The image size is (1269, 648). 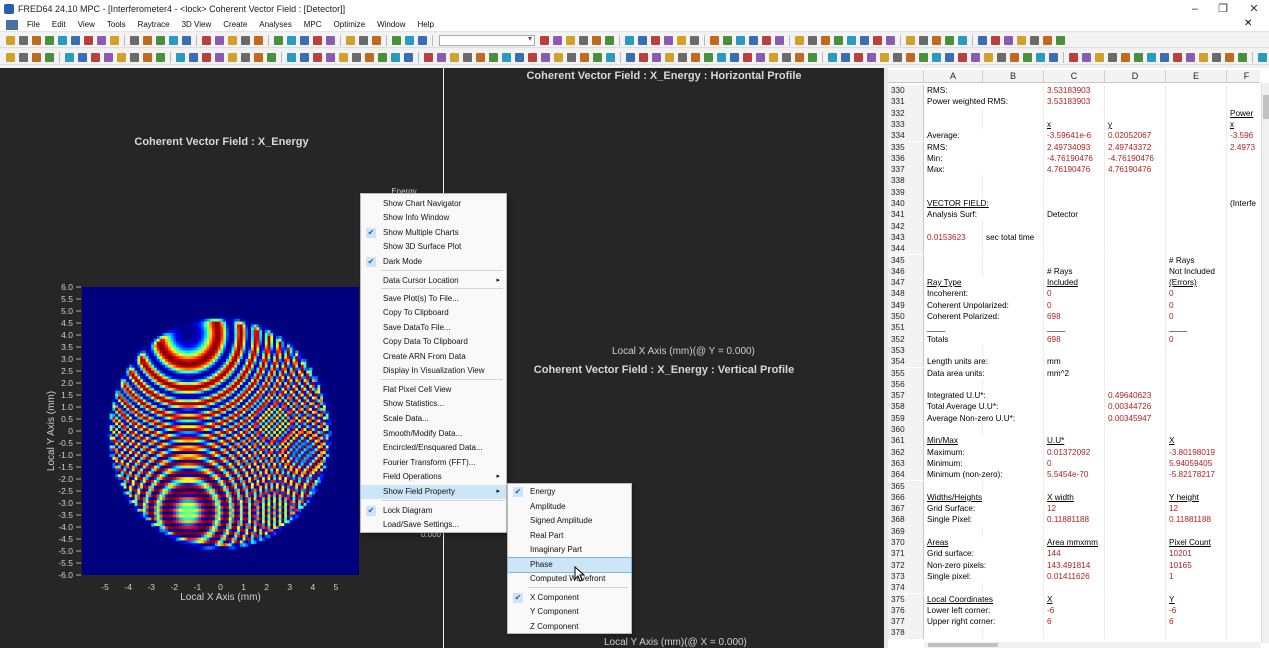 What do you see at coordinates (433, 204) in the screenshot?
I see `context-menu-item-show-chart-navigator: Show Chart Navigator` at bounding box center [433, 204].